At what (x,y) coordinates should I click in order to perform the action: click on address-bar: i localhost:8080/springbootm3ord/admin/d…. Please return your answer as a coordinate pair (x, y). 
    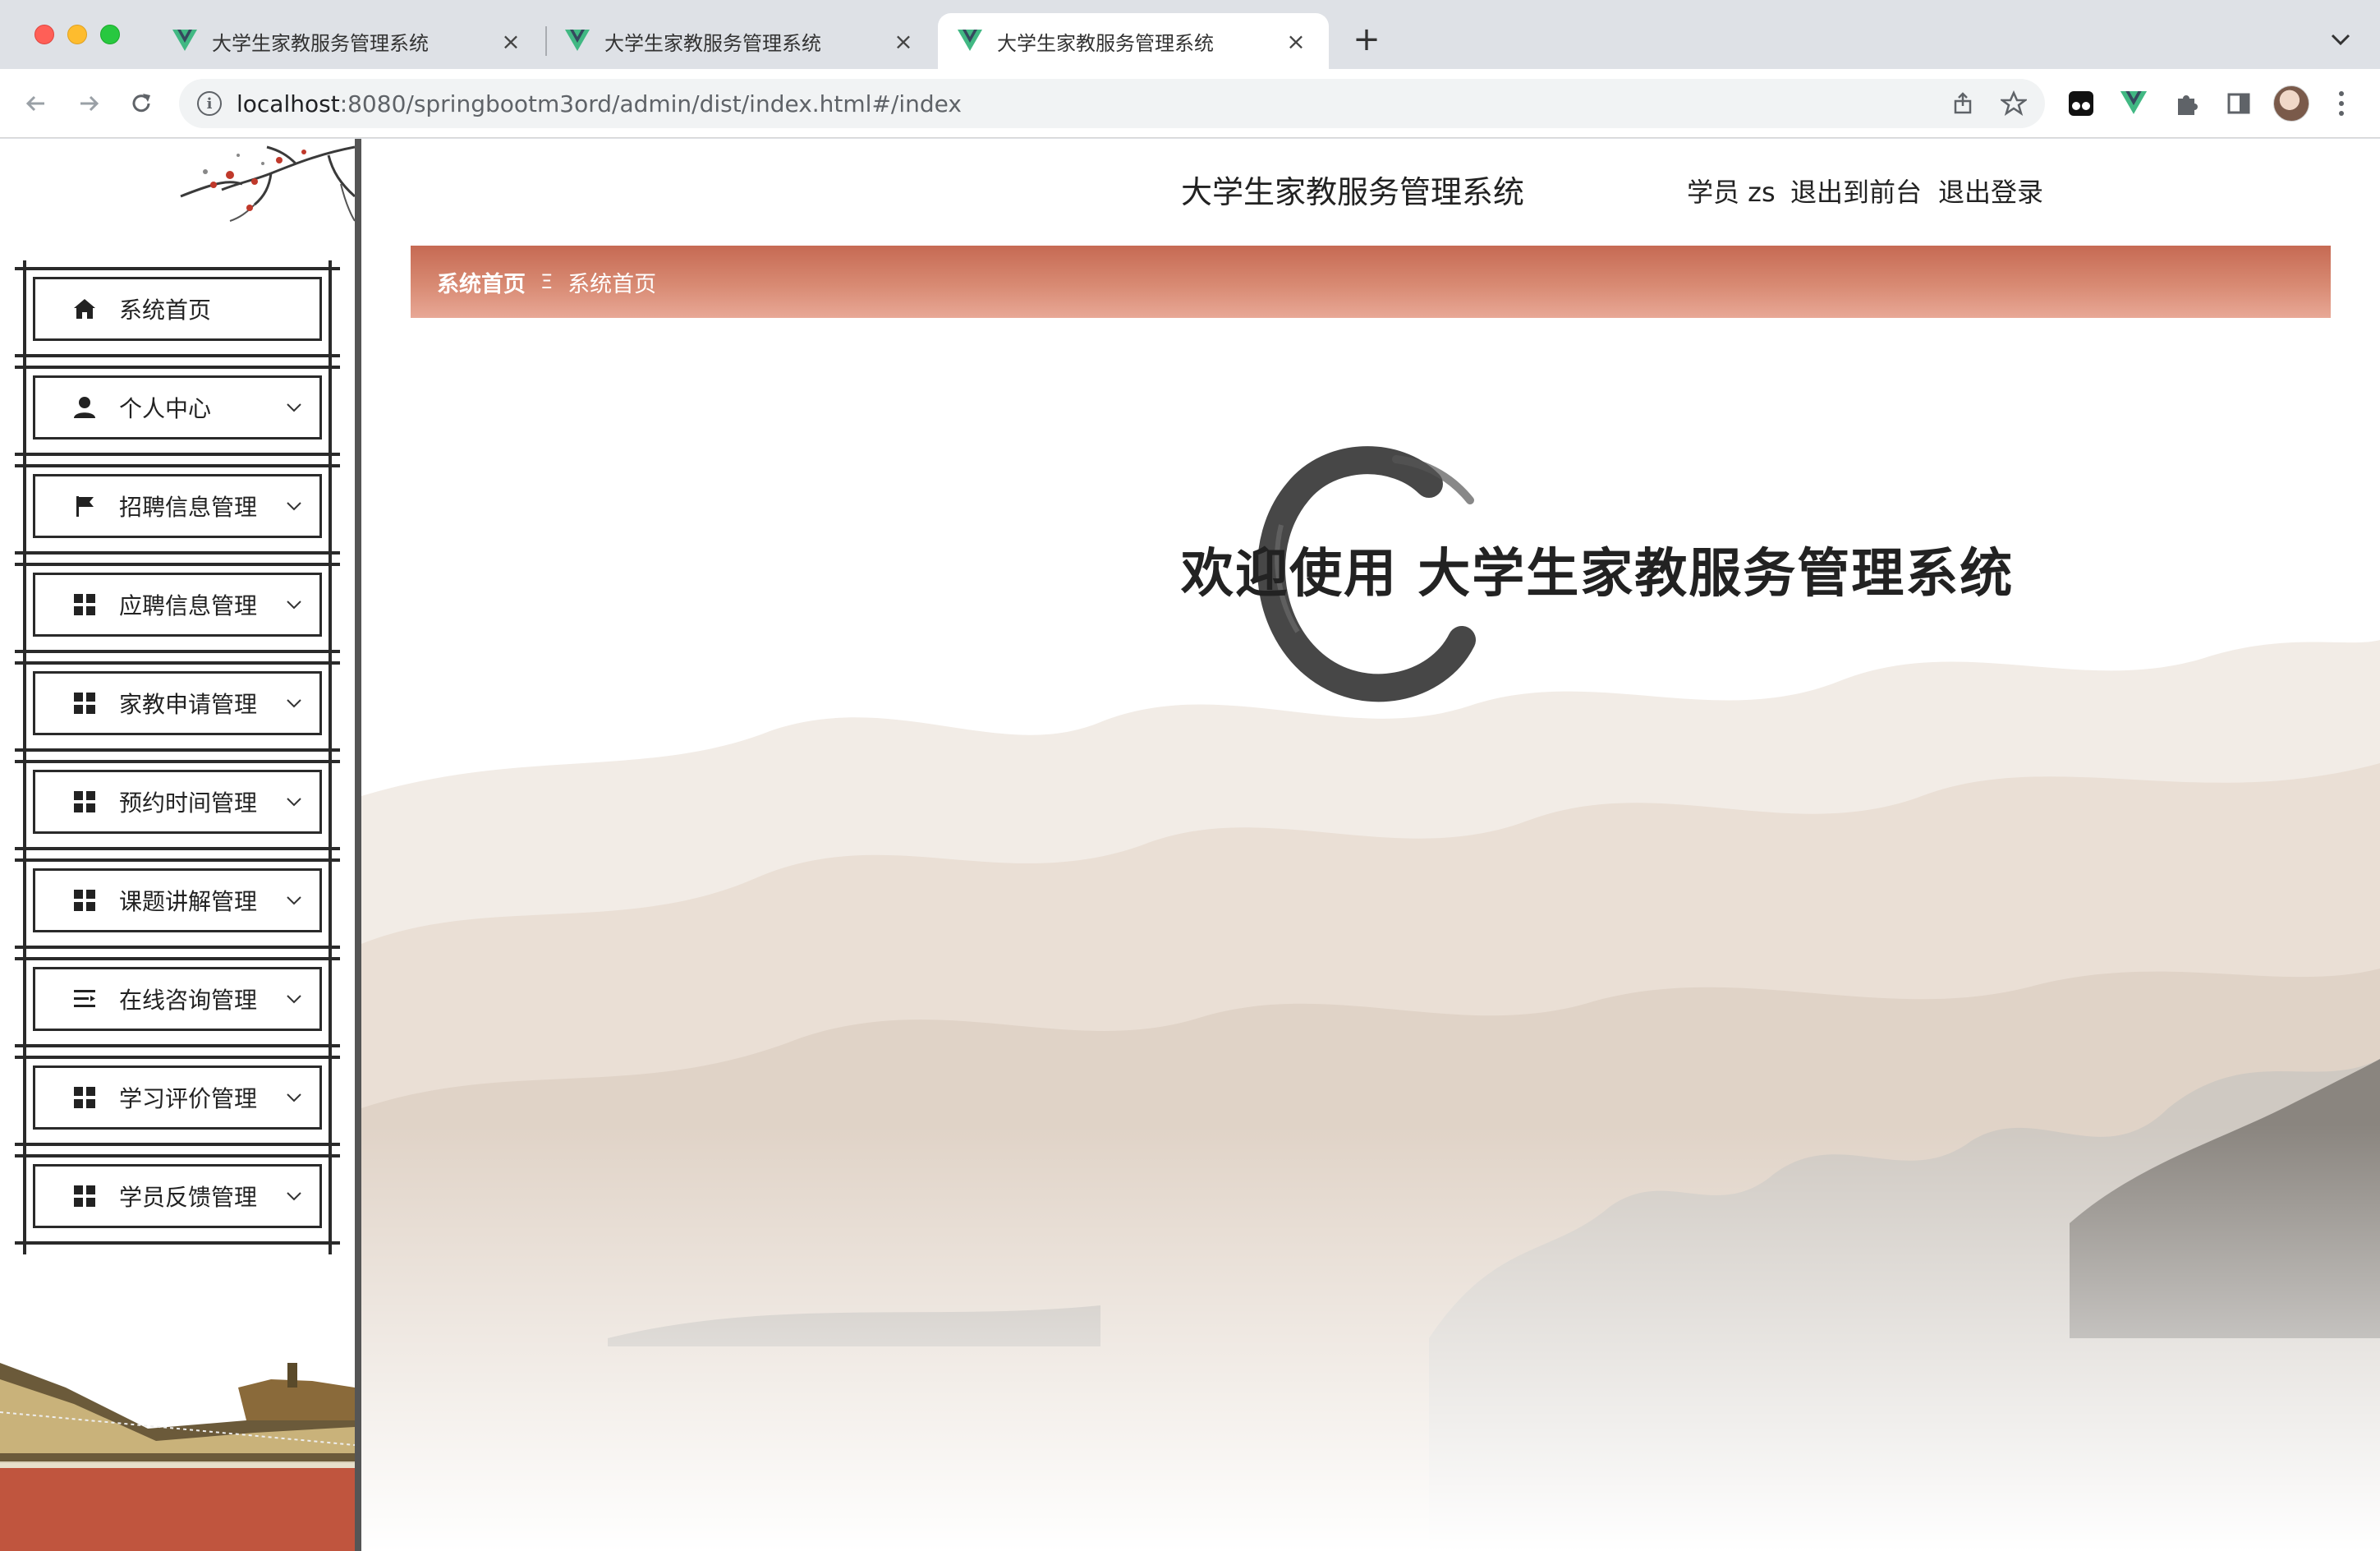
    Looking at the image, I should click on (1112, 103).